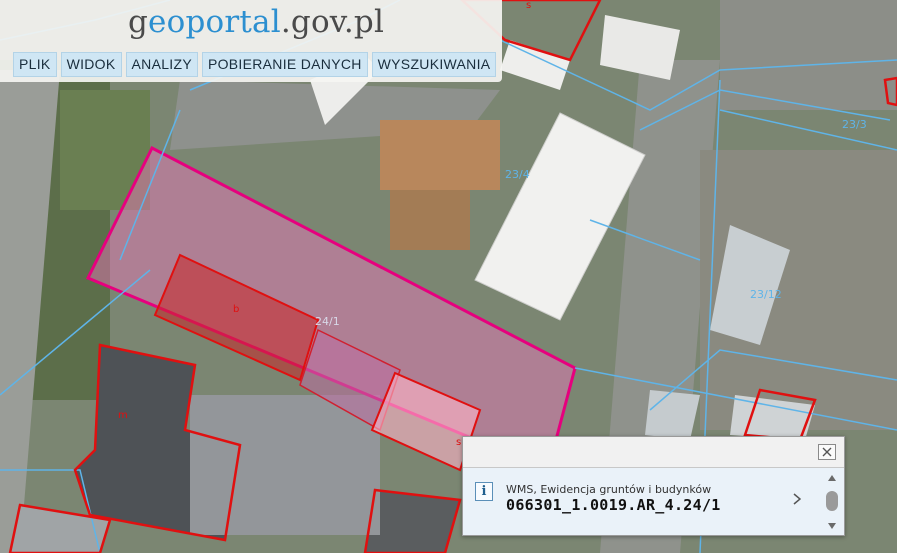 The height and width of the screenshot is (553, 897). Describe the element at coordinates (284, 64) in the screenshot. I see `menu-item-pobieranie-danych: POBIERANIE DANYCH` at that location.